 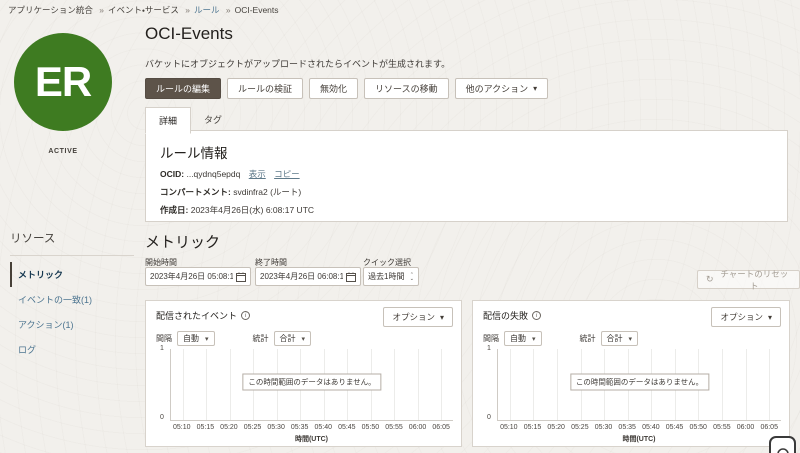 What do you see at coordinates (252, 210) in the screenshot?
I see `created-value: 2023年4月26日(水) 6:08:17 UTC` at bounding box center [252, 210].